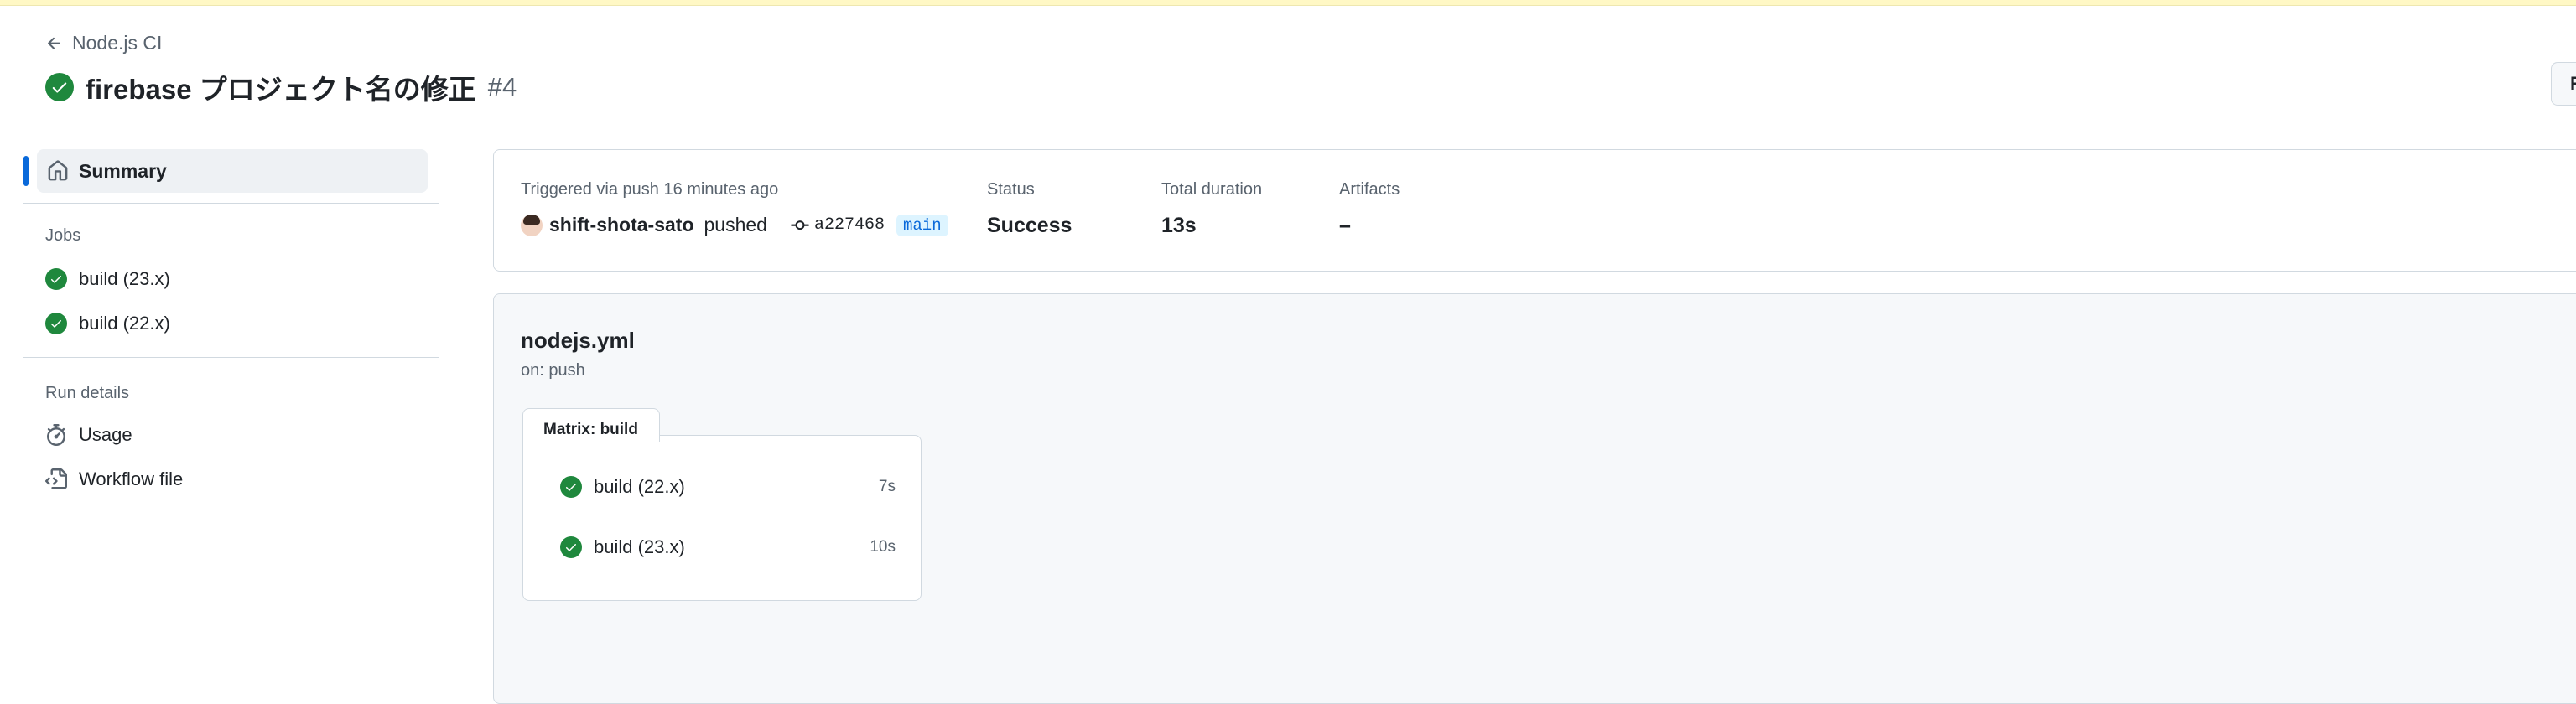 This screenshot has width=2576, height=704. Describe the element at coordinates (621, 225) in the screenshot. I see `actor-link: shift-shota-sato` at that location.